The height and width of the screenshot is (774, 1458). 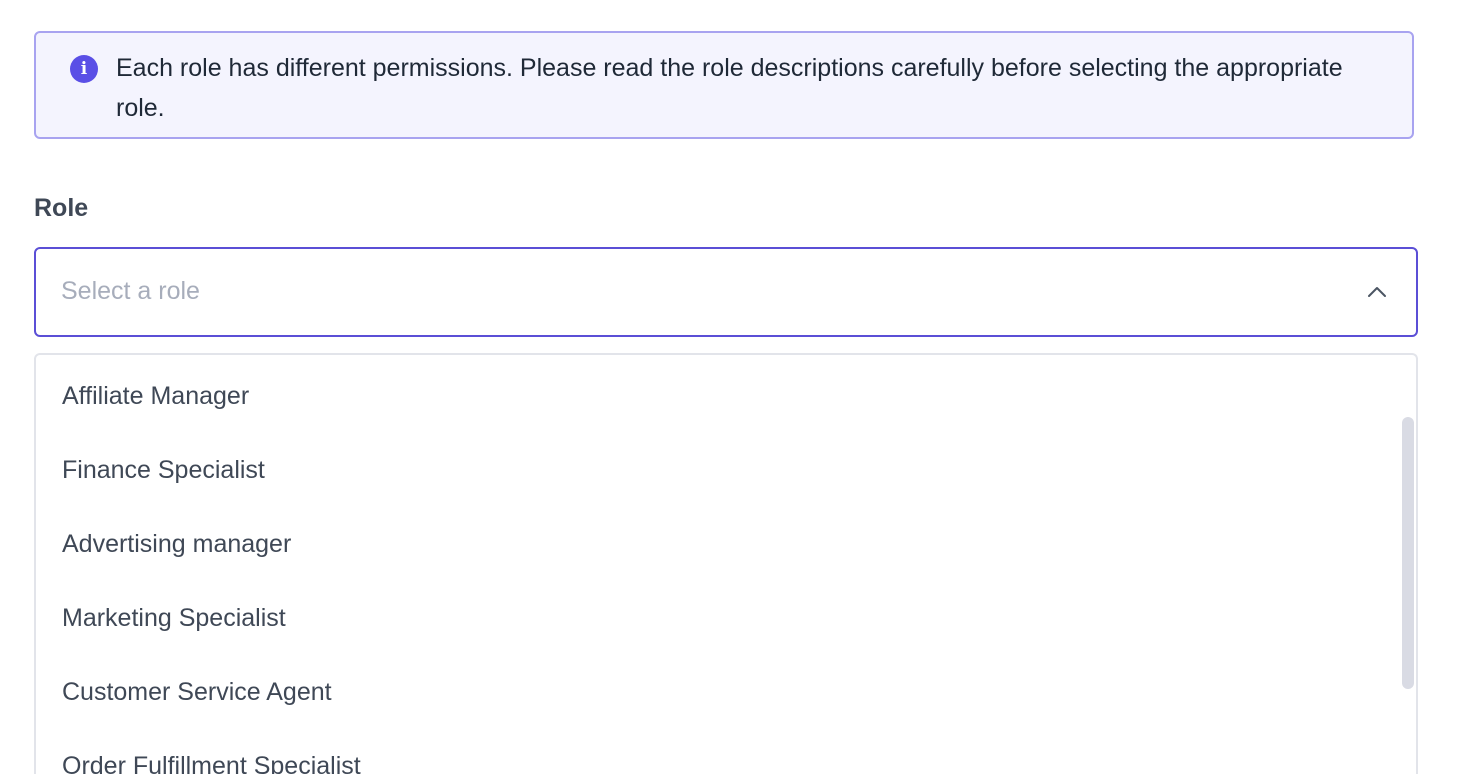 What do you see at coordinates (726, 292) in the screenshot?
I see `role-select: Select a role` at bounding box center [726, 292].